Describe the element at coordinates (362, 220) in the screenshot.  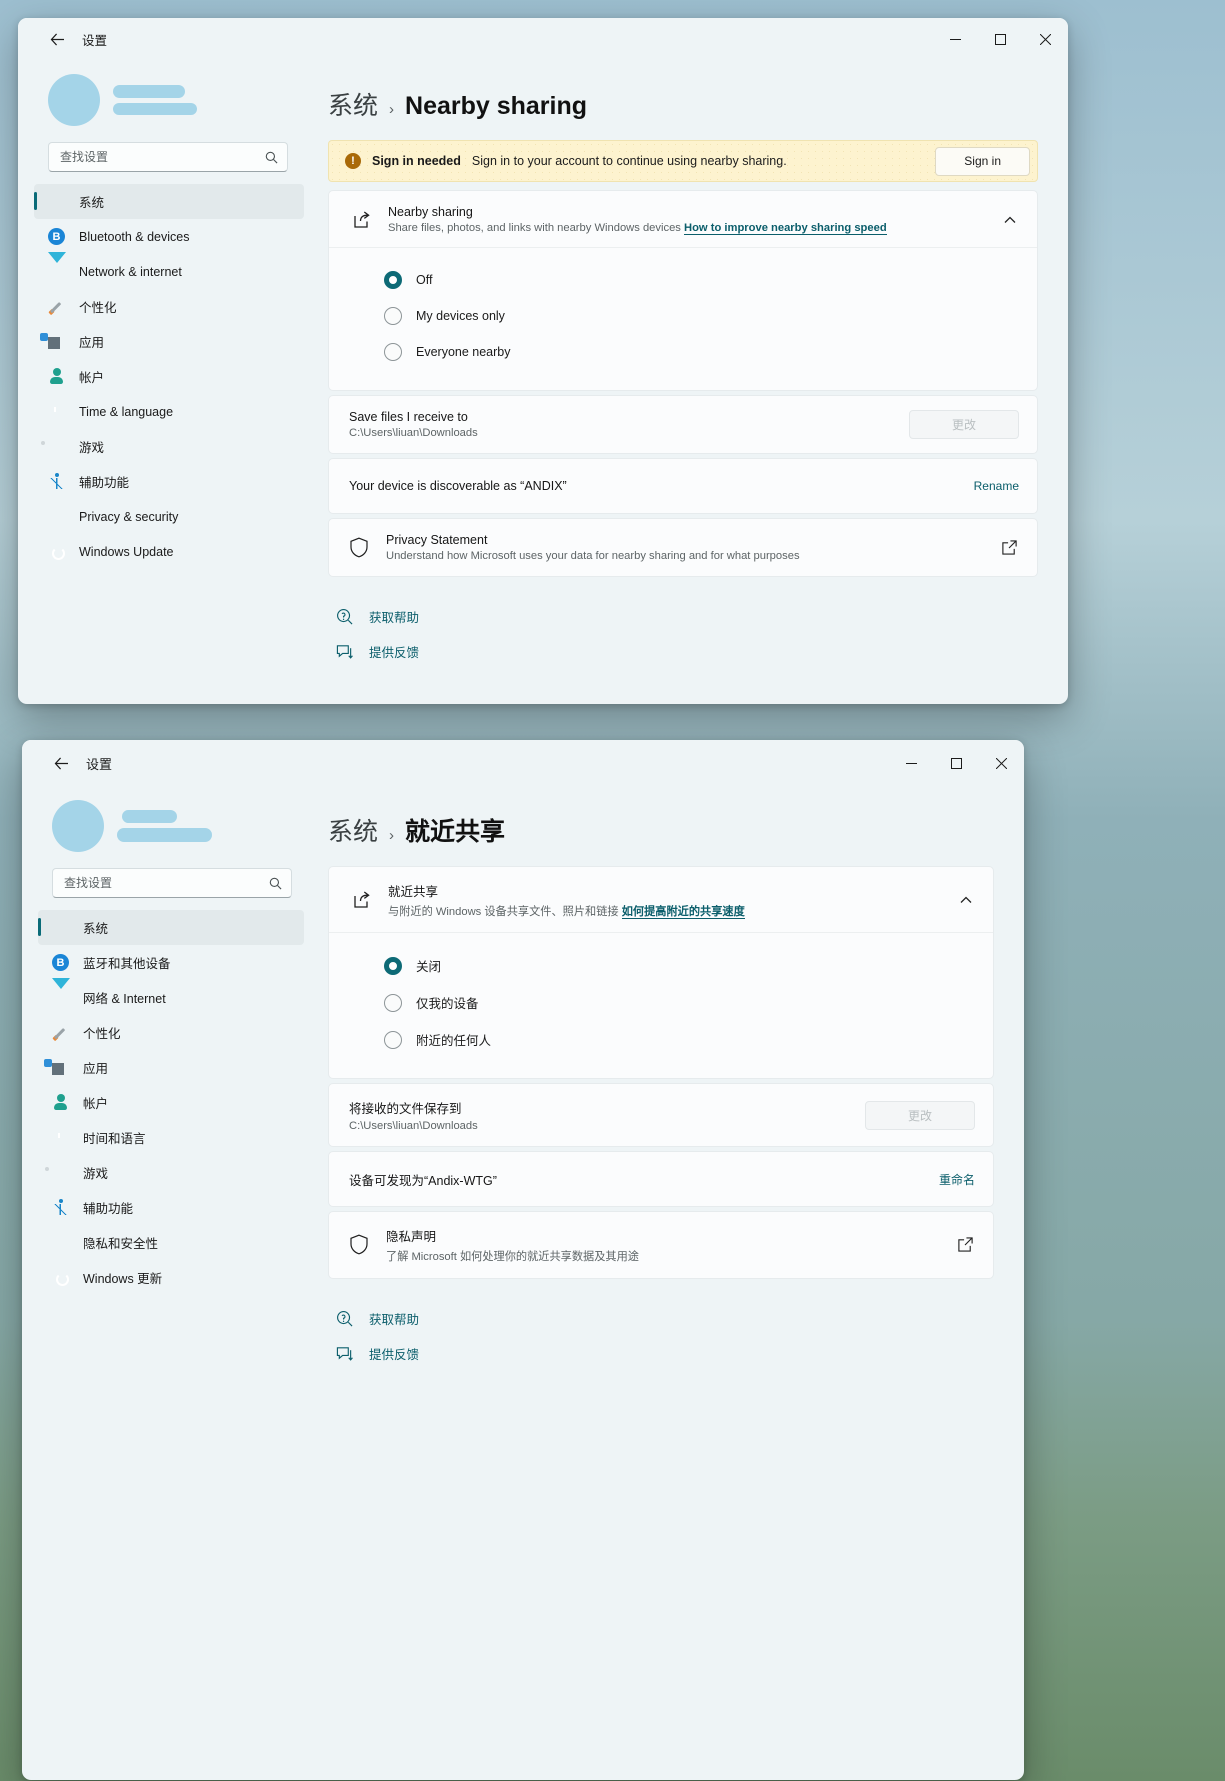
I see `share-icon` at that location.